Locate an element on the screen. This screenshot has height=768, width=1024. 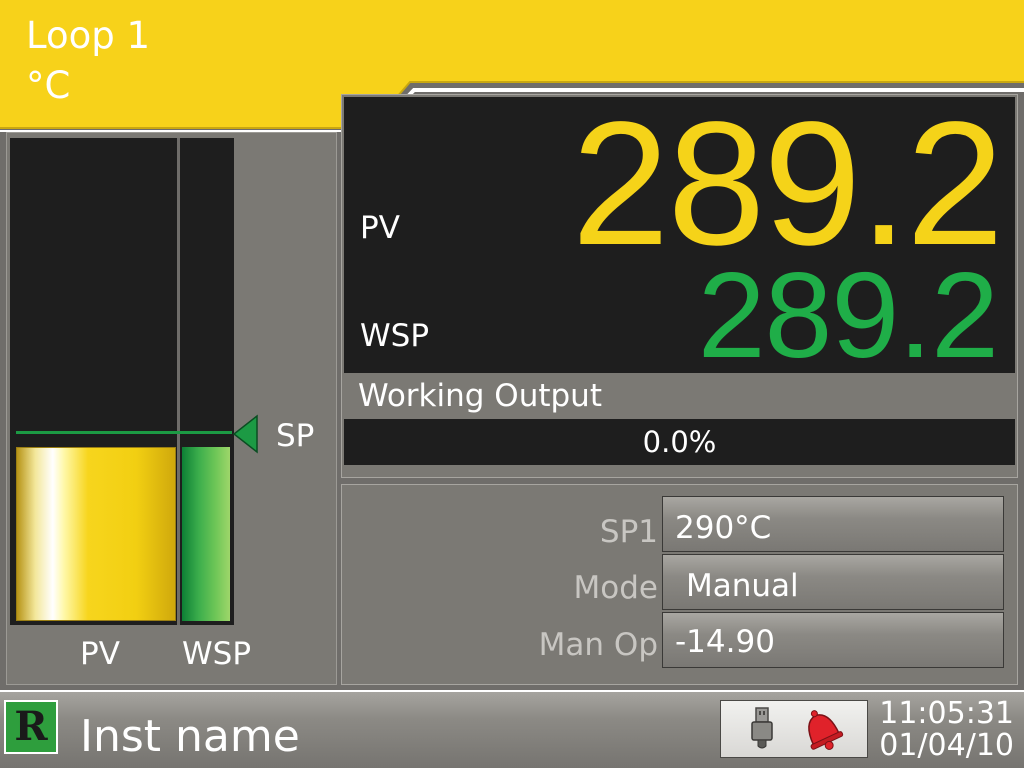
pv-value: 289.2 is located at coordinates (787, 184).